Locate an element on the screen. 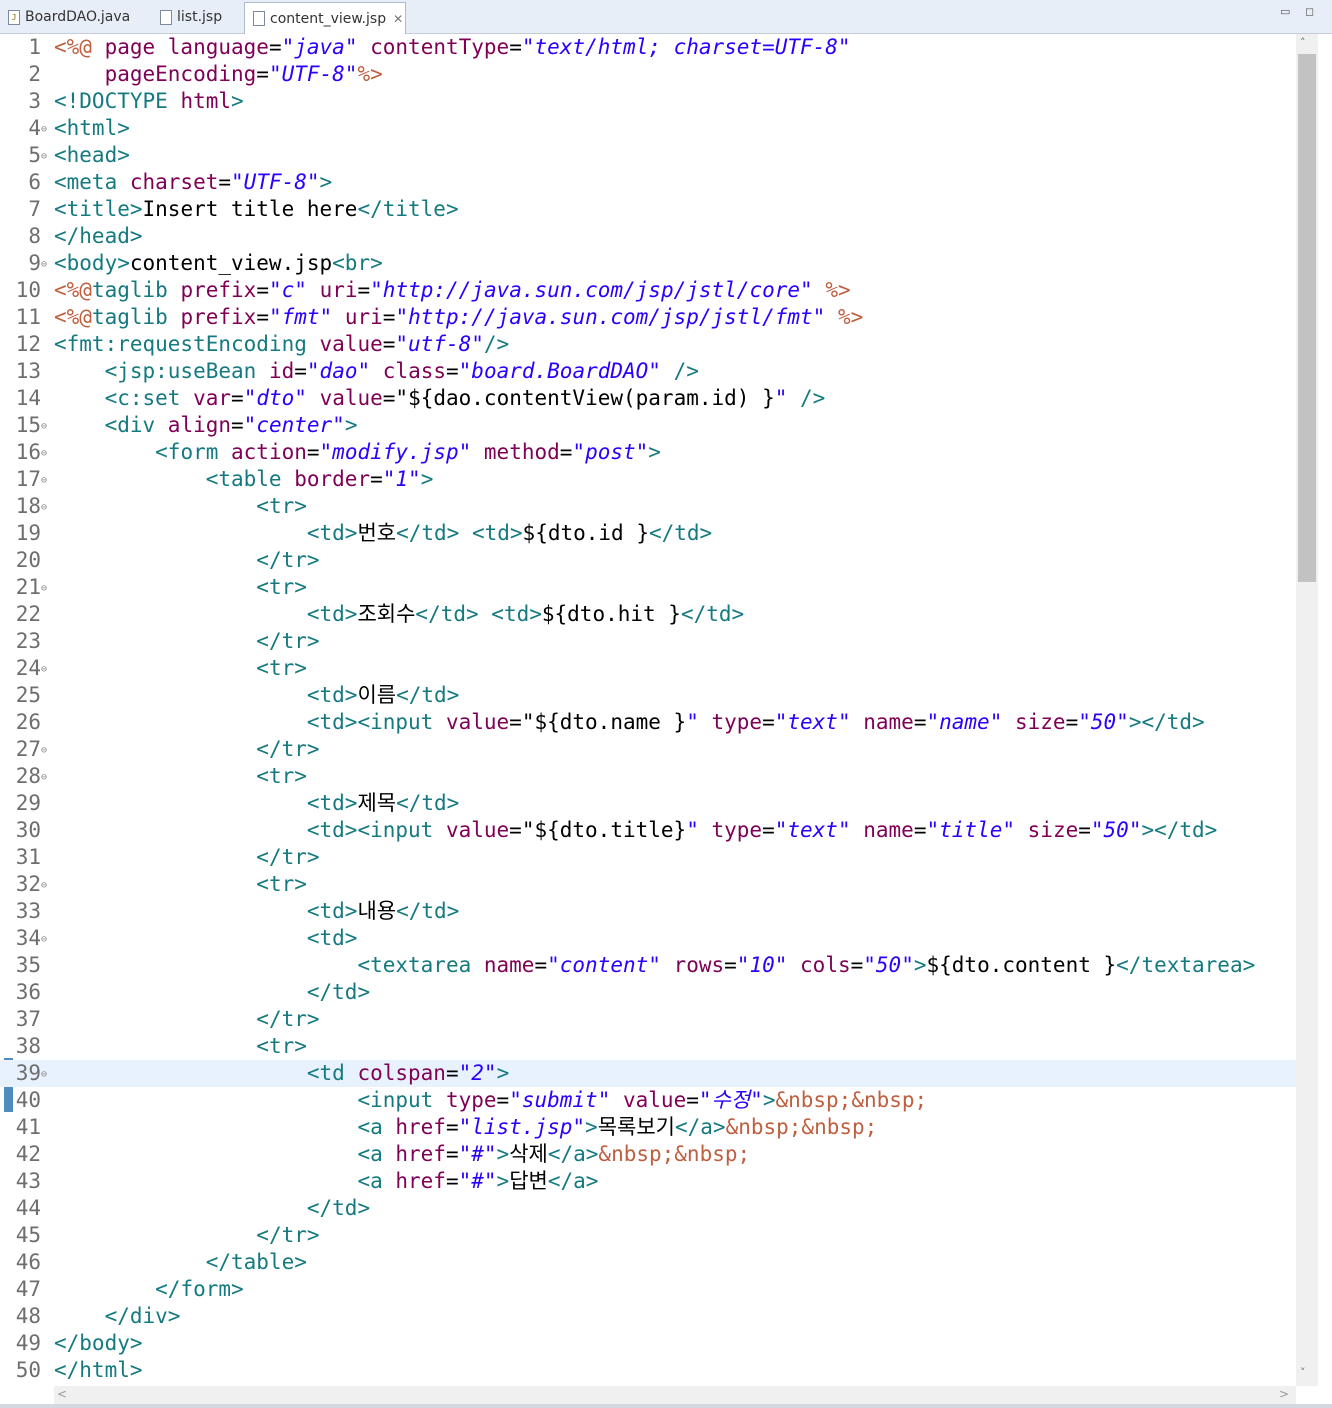 Image resolution: width=1332 pixels, height=1408 pixels. code-token: ${dto.id } is located at coordinates (585, 533).